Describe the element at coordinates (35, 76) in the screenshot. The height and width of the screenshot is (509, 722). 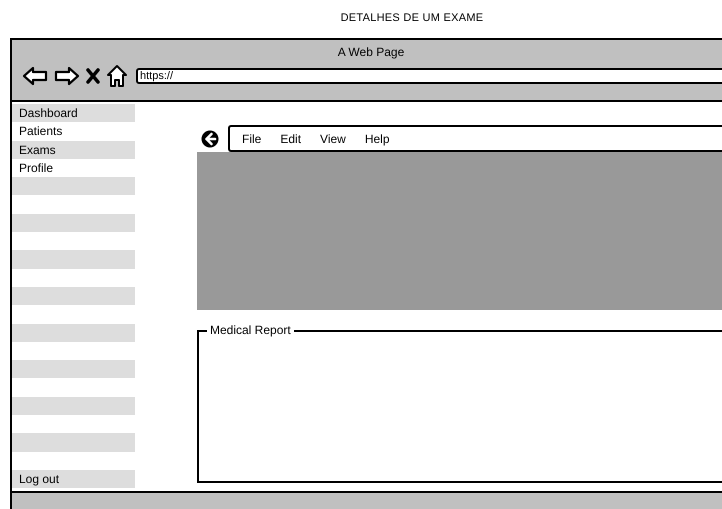
I see `back-icon` at that location.